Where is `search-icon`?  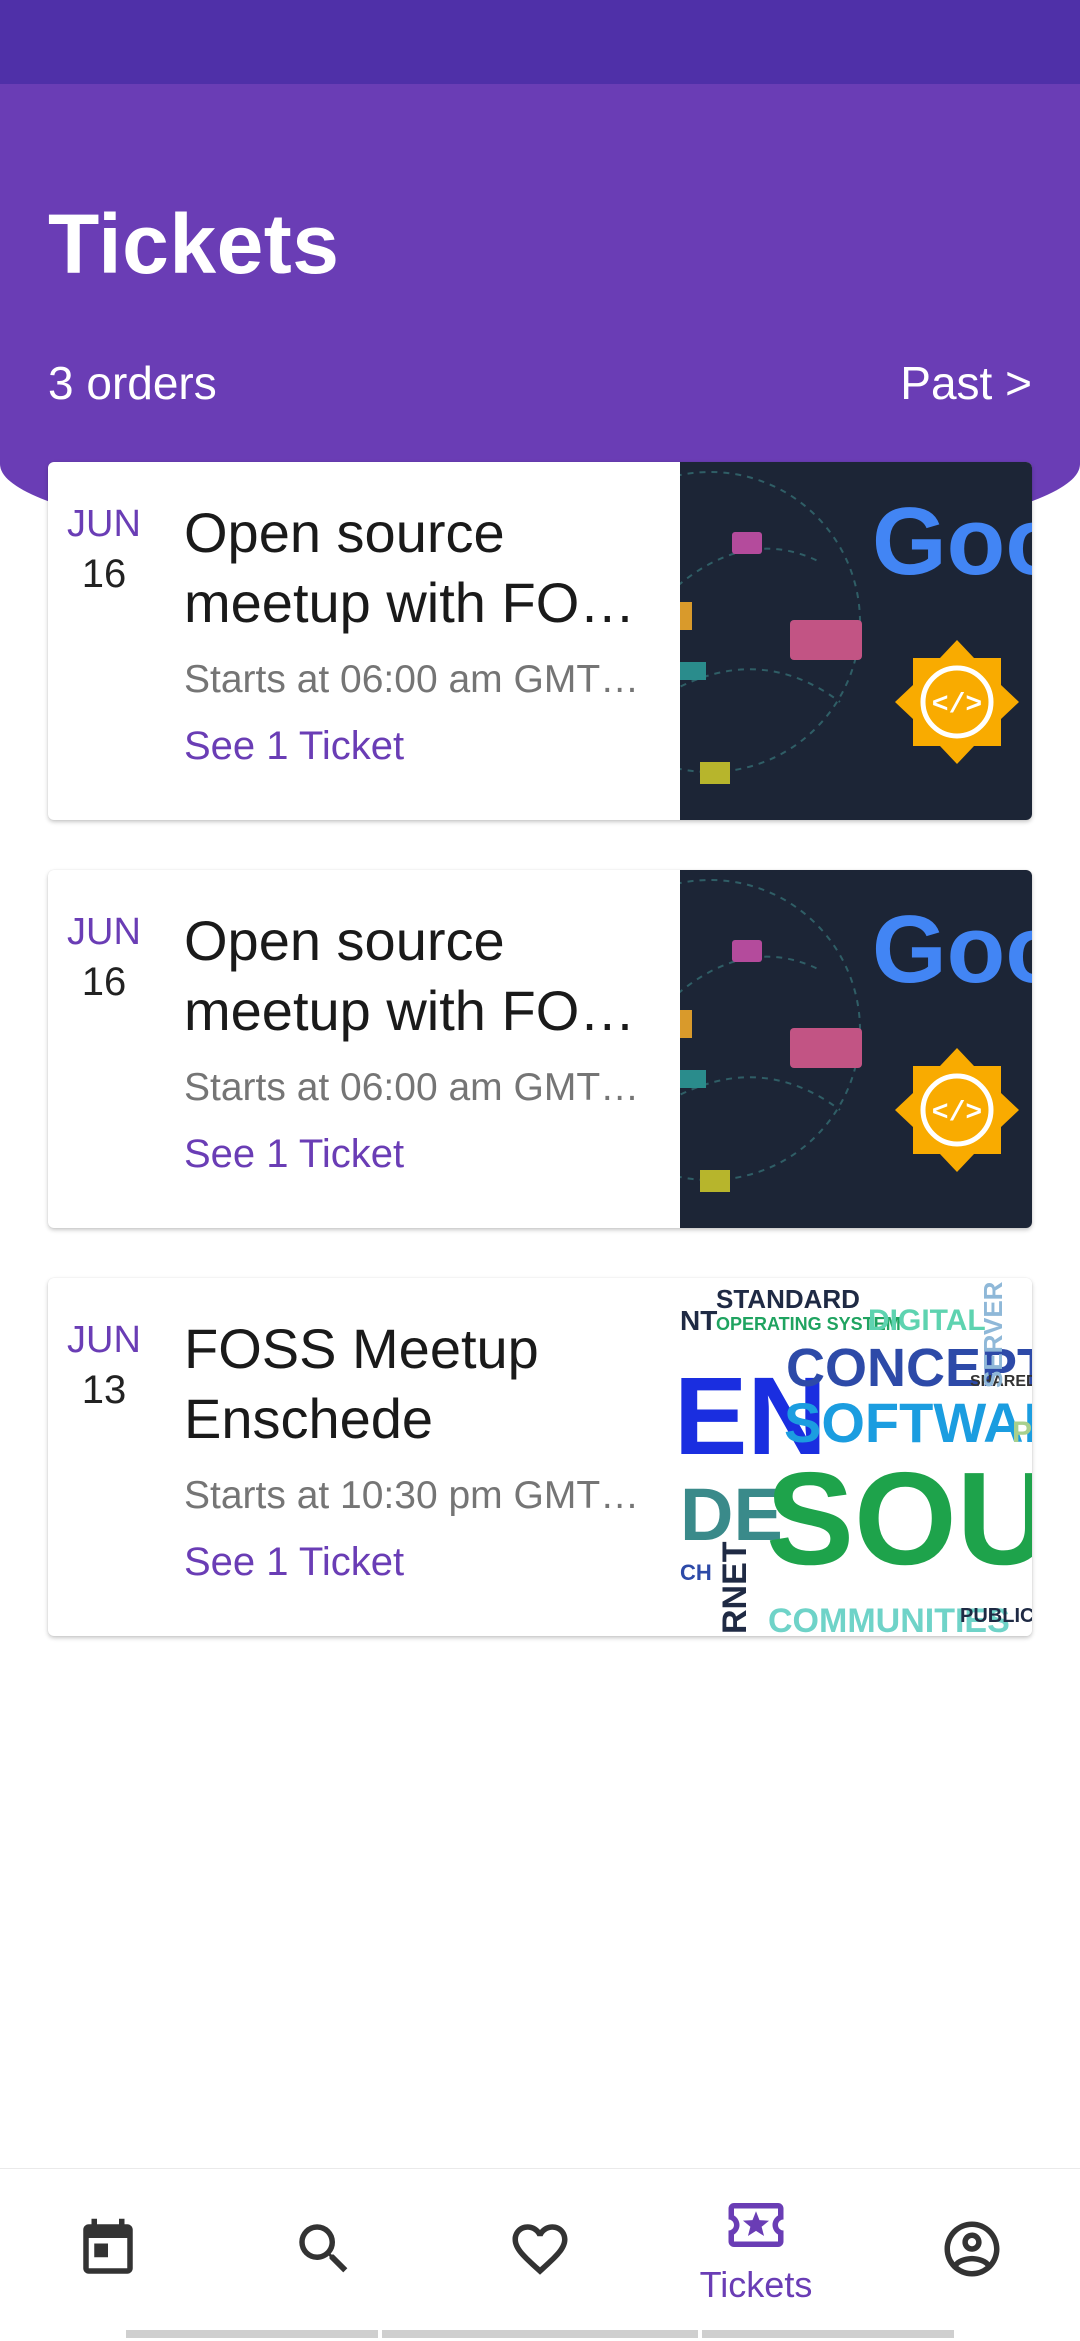 search-icon is located at coordinates (323, 2248).